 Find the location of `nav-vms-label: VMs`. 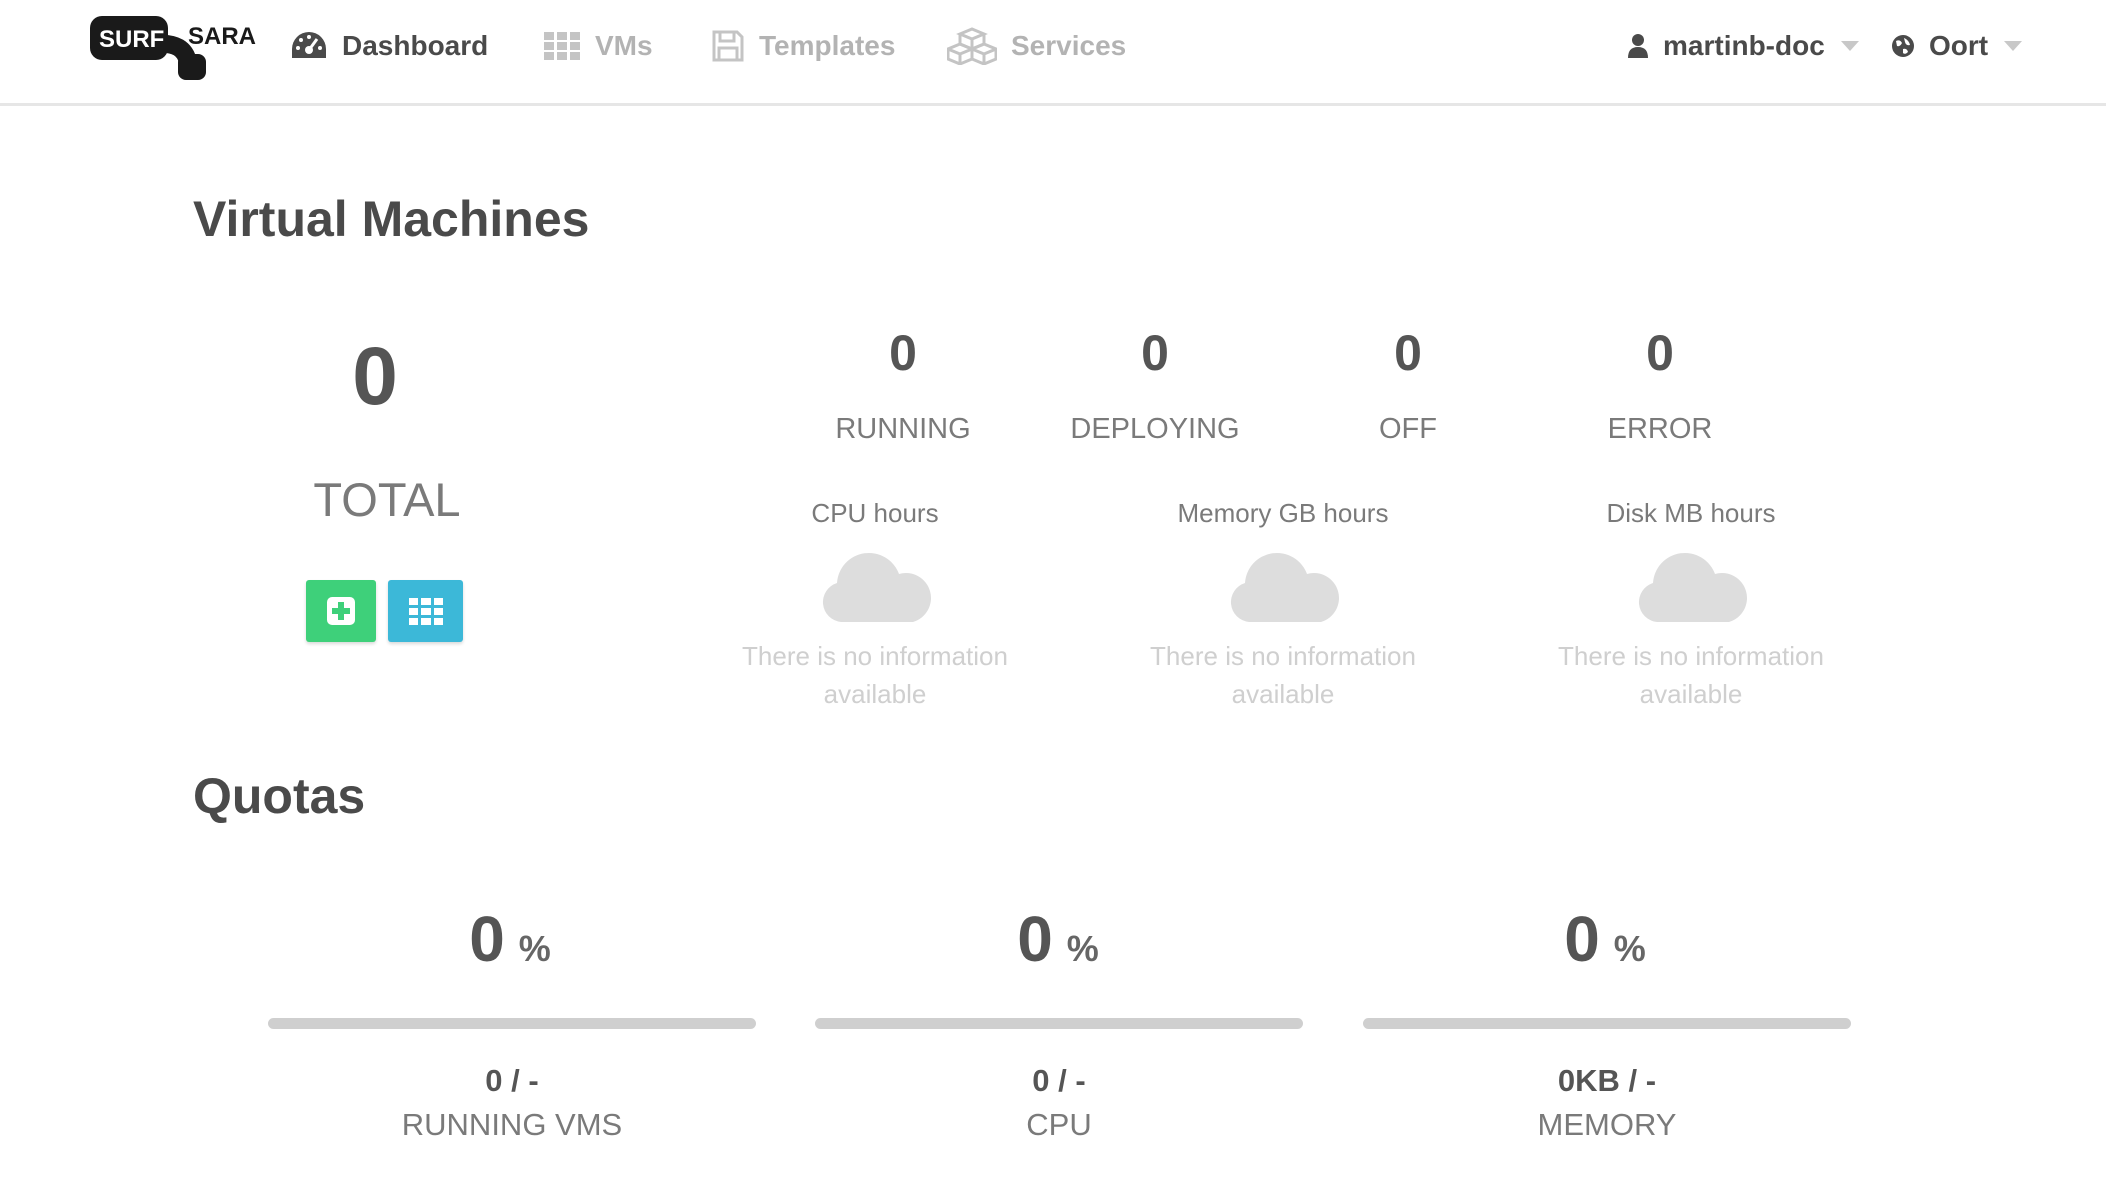

nav-vms-label: VMs is located at coordinates (624, 45).